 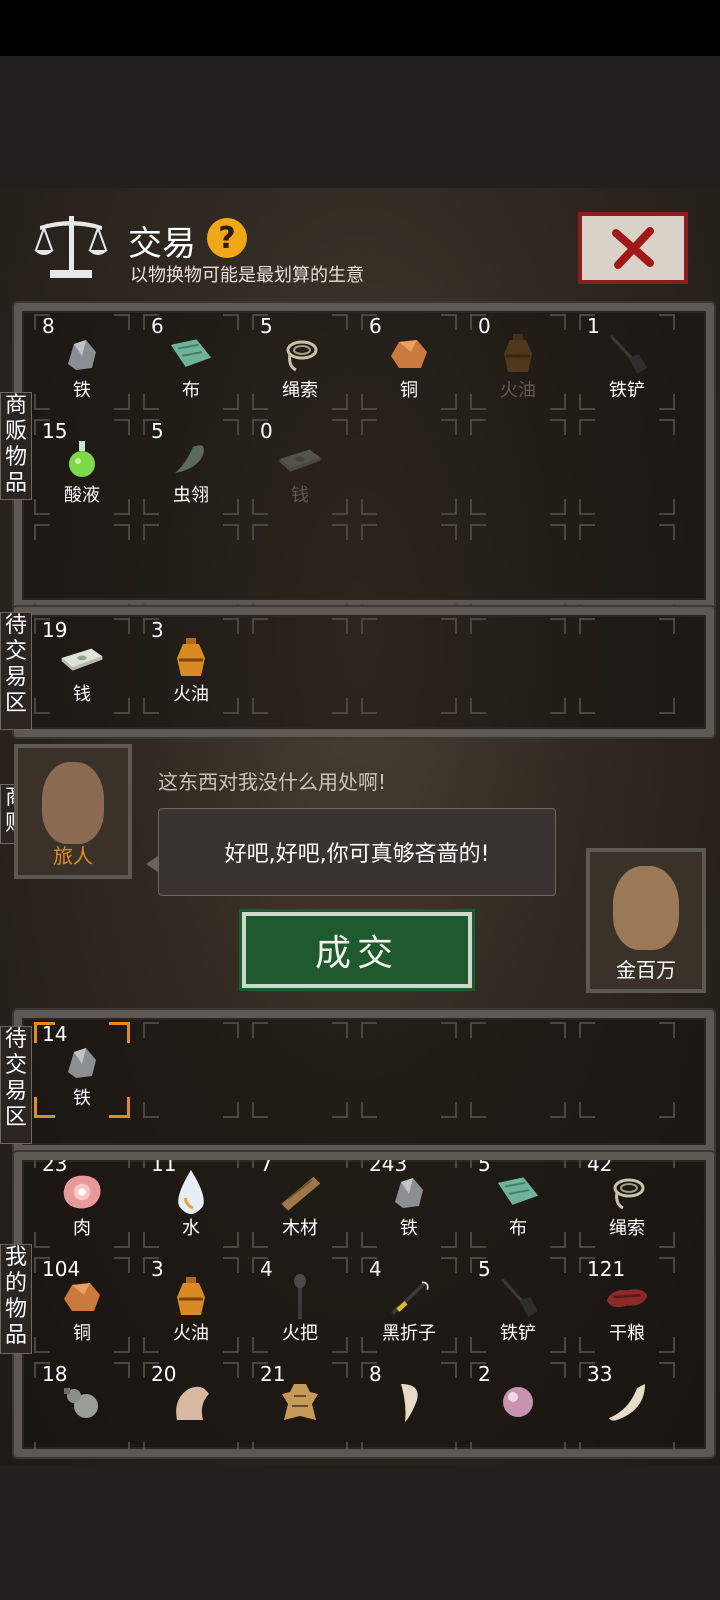 What do you see at coordinates (360, 1532) in the screenshot?
I see `bottom-background` at bounding box center [360, 1532].